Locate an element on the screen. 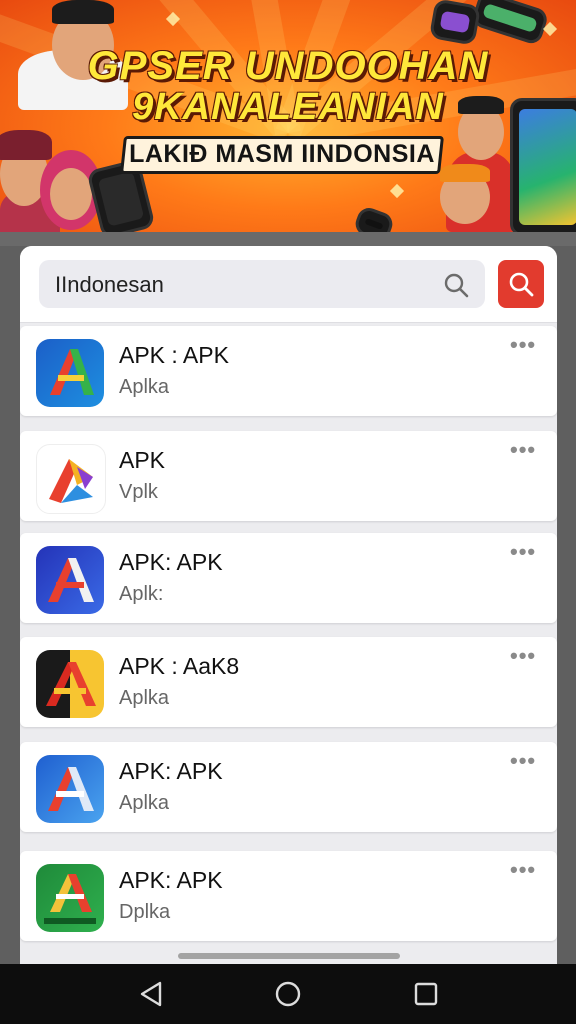  banner-headline: GPSER UNDOOHAN is located at coordinates (288, 66).